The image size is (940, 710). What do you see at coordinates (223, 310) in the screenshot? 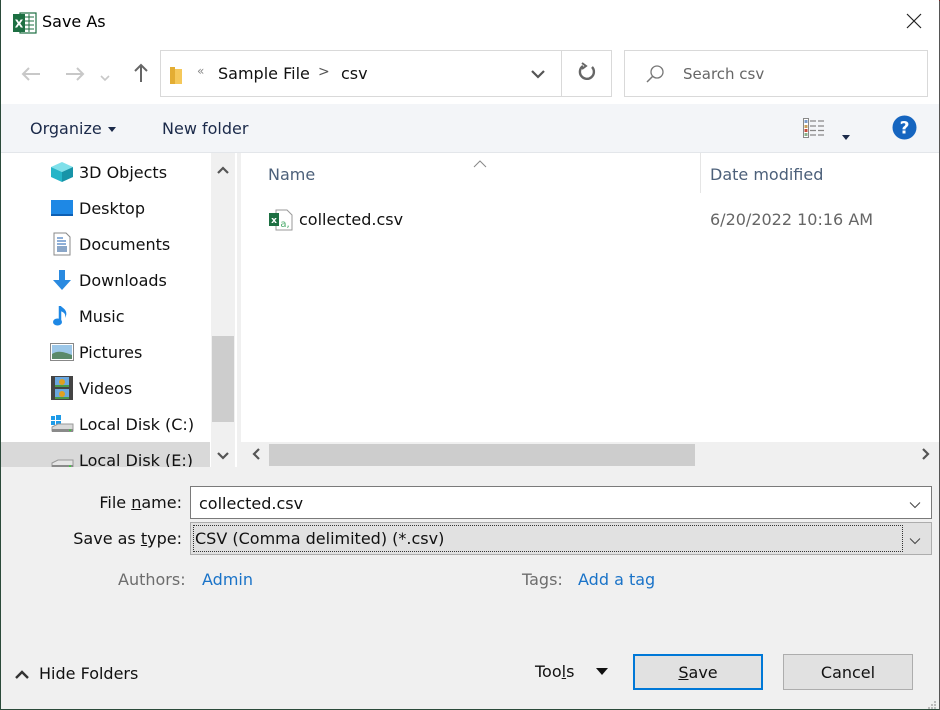
I see `nav-pane-scrollbar` at bounding box center [223, 310].